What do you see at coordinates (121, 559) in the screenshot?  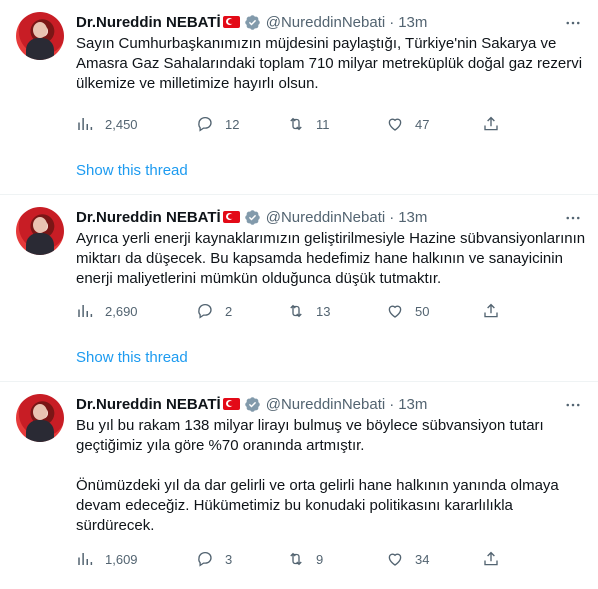 I see `views-count: 1,609` at bounding box center [121, 559].